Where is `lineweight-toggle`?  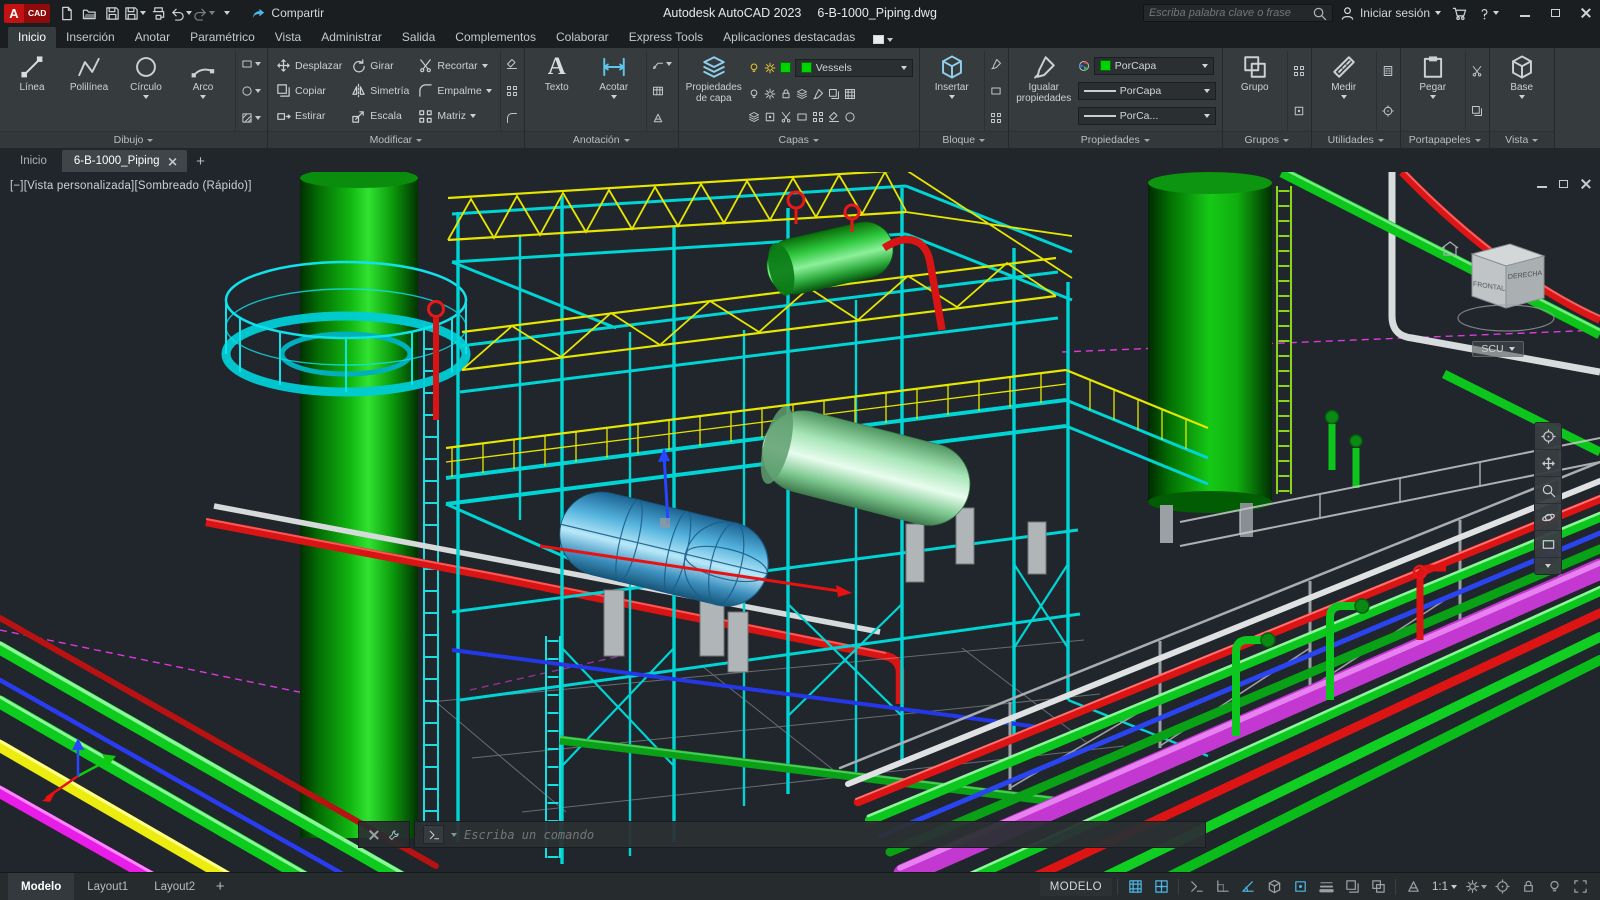 lineweight-toggle is located at coordinates (1326, 887).